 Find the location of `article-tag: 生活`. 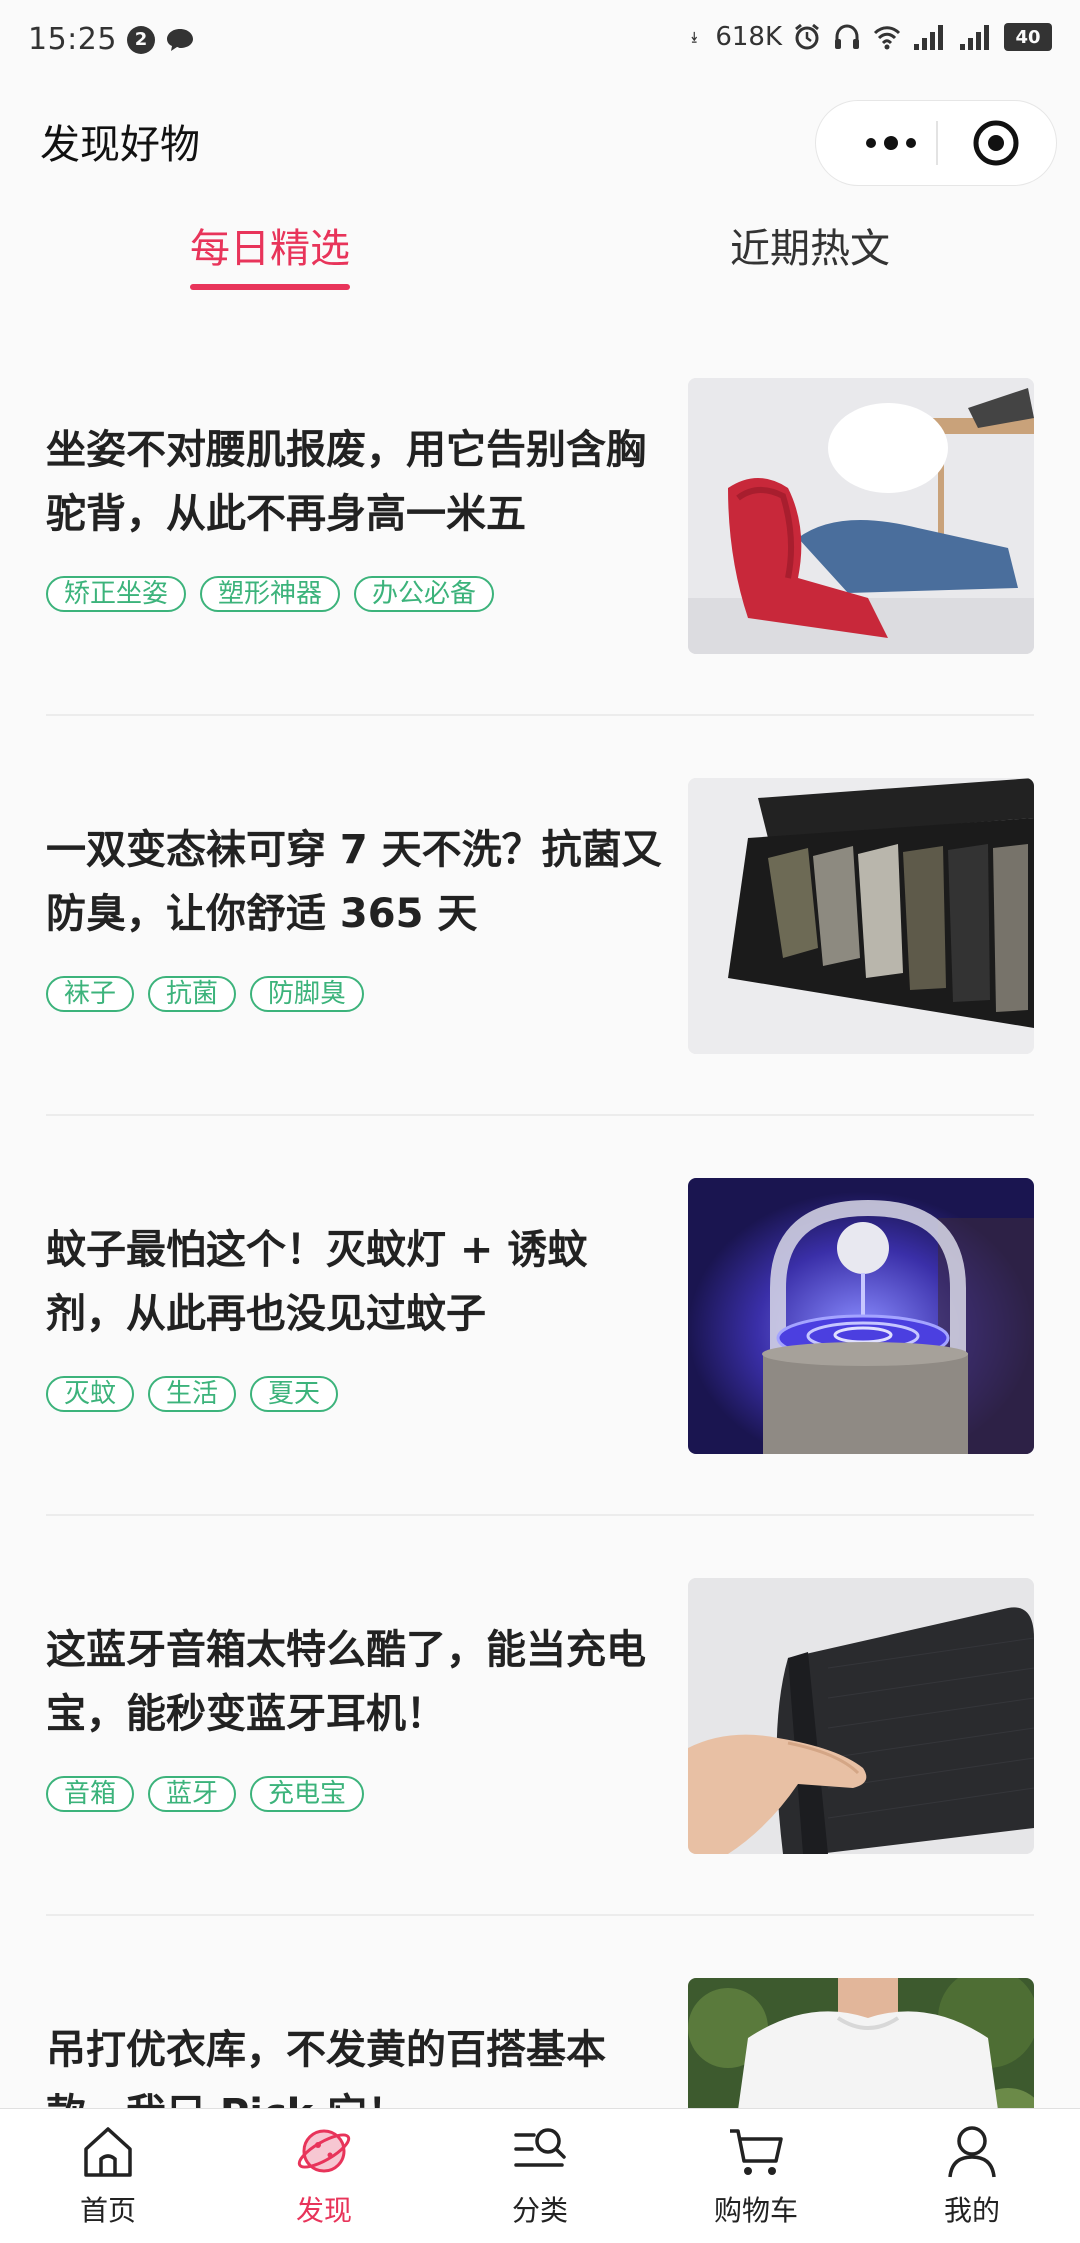

article-tag: 生活 is located at coordinates (192, 1394).